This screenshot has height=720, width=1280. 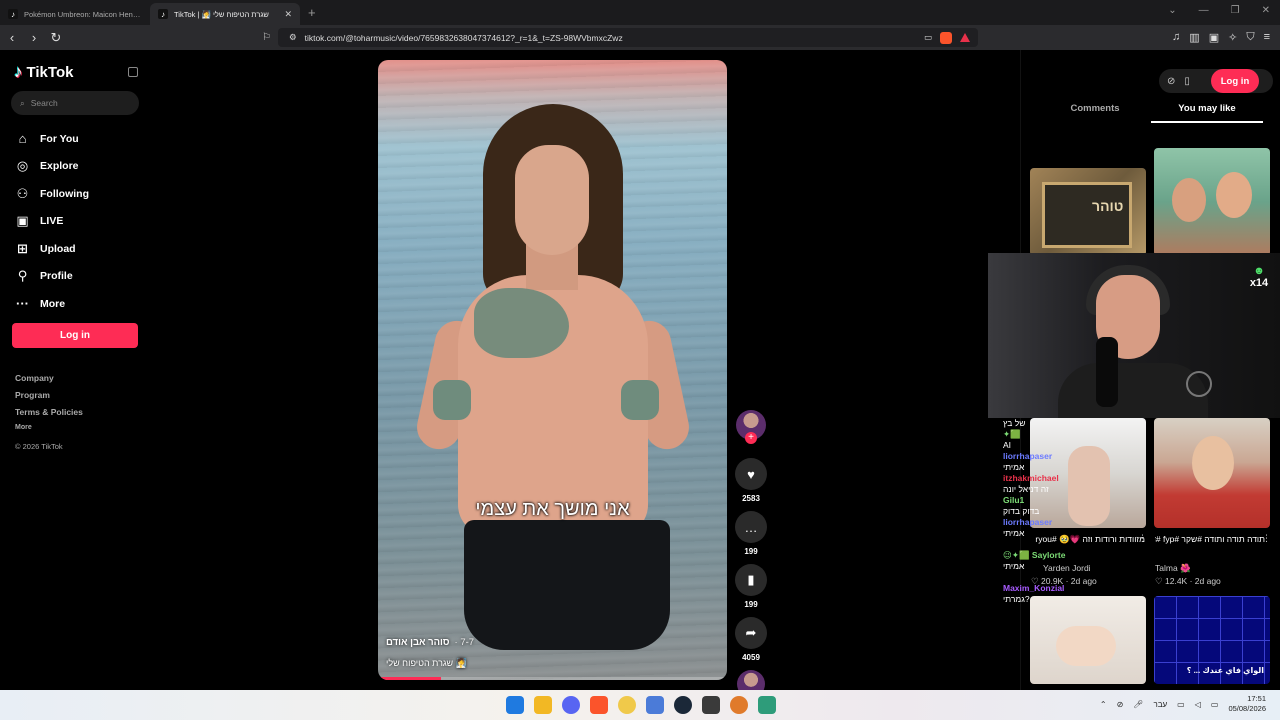 What do you see at coordinates (1187, 81) in the screenshot?
I see `phone-icon: ▯` at bounding box center [1187, 81].